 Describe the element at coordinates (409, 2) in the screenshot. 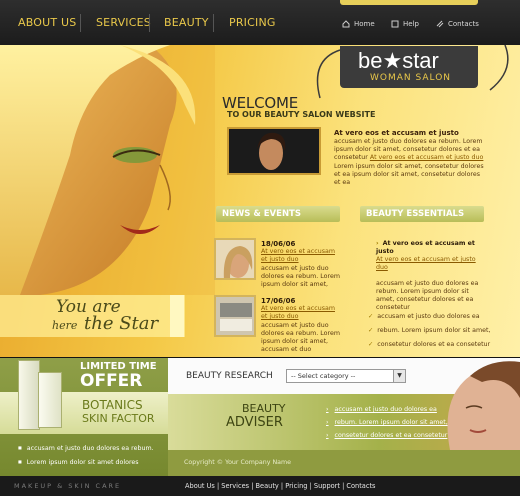

I see `nav-accent-strip` at that location.